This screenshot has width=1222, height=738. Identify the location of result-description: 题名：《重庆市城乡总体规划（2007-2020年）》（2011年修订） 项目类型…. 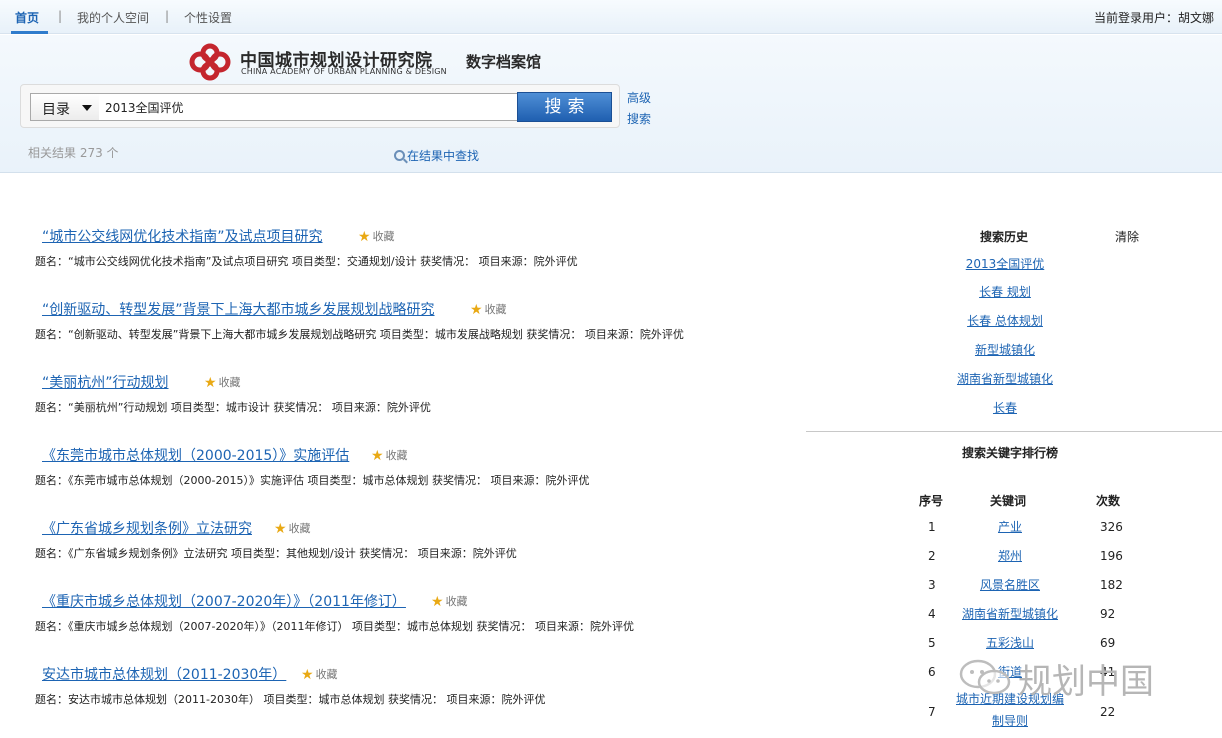
(334, 626).